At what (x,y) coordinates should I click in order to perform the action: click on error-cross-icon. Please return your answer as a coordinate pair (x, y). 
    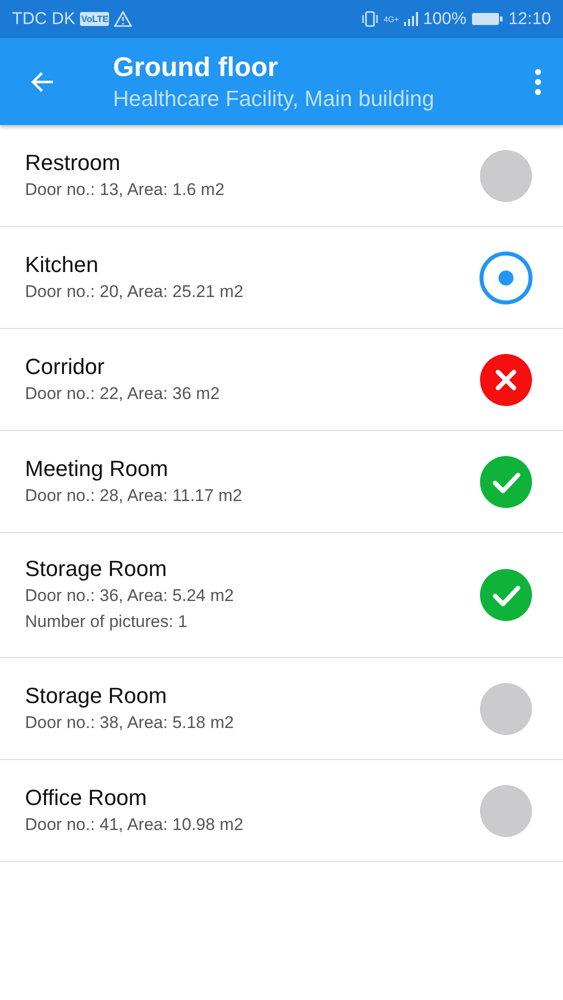
    Looking at the image, I should click on (506, 379).